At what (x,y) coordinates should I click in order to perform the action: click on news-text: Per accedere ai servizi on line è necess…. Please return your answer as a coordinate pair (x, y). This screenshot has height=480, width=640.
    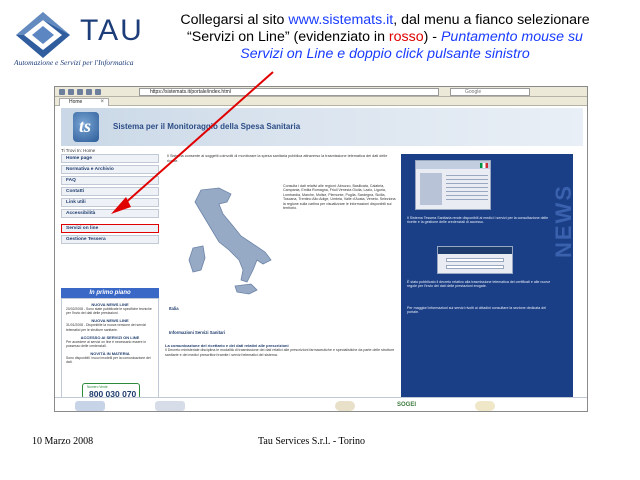
    Looking at the image, I should click on (106, 344).